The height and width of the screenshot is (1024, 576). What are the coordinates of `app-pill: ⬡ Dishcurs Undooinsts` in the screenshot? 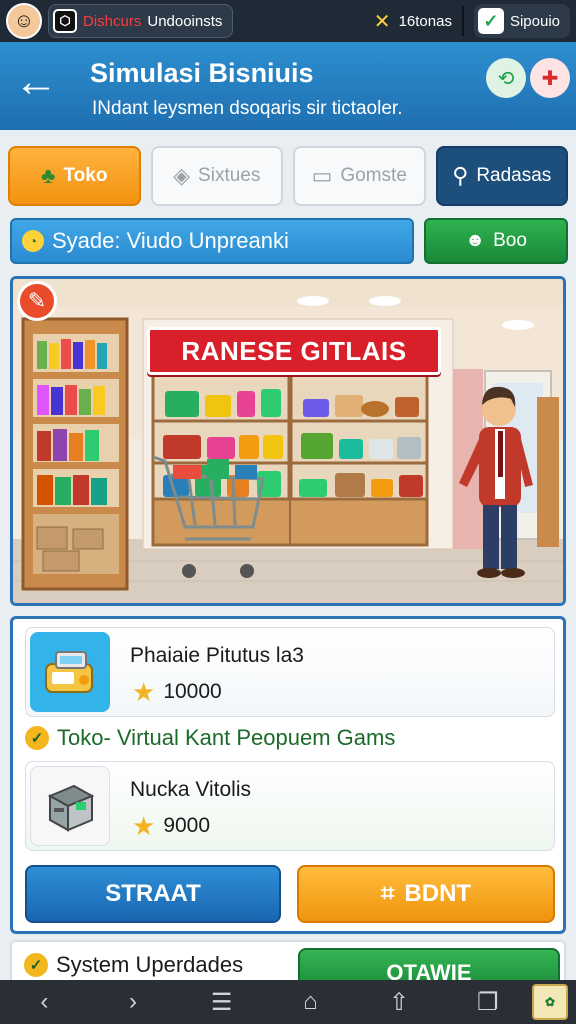 It's located at (141, 21).